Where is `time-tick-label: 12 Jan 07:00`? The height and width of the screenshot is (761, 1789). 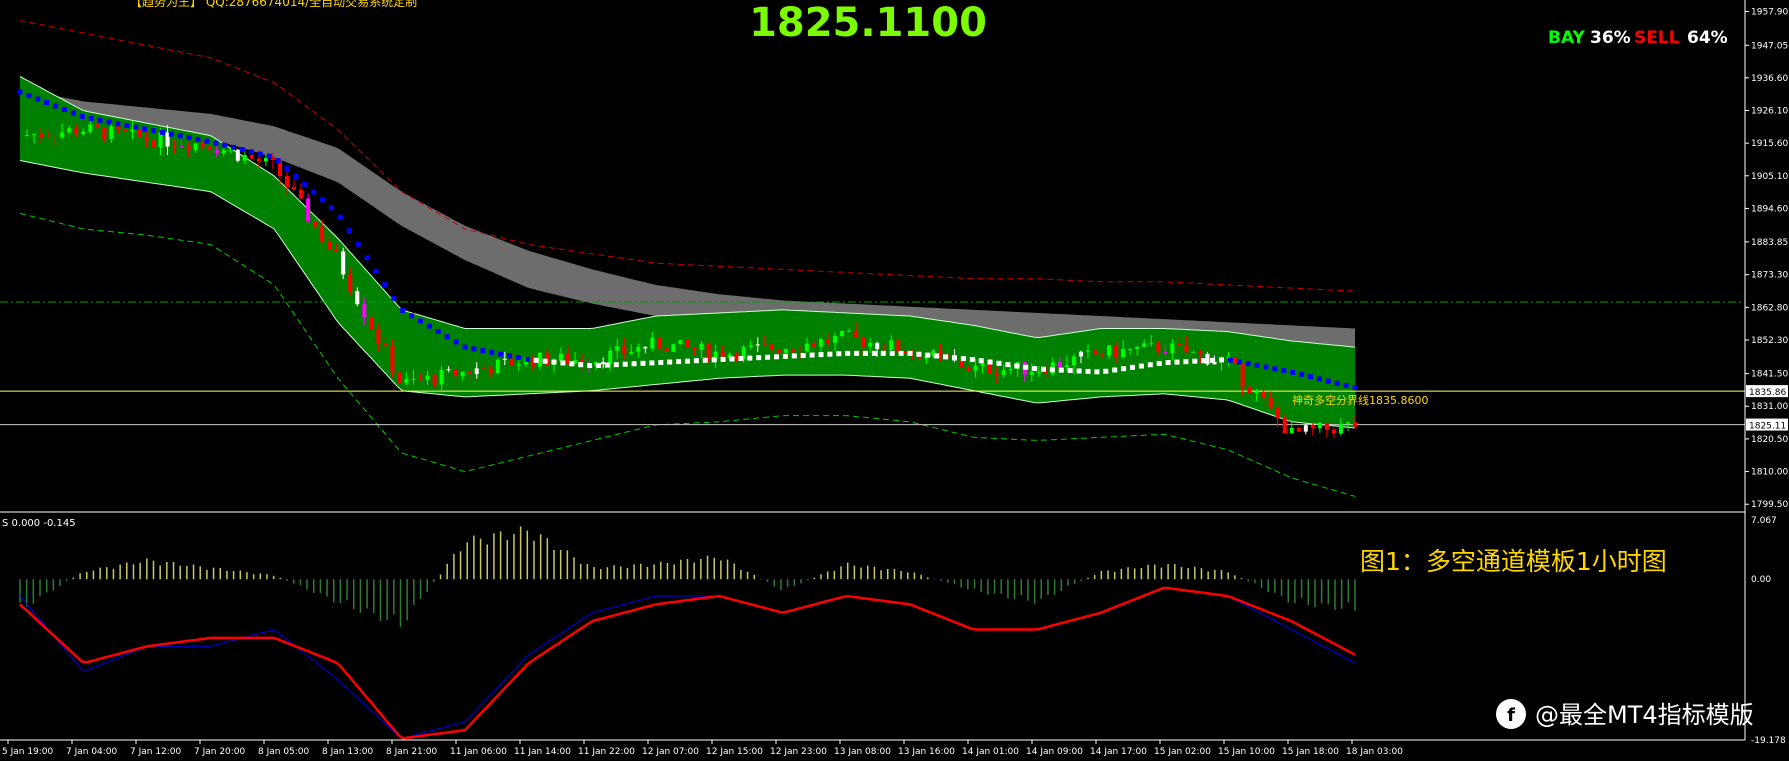 time-tick-label: 12 Jan 07:00 is located at coordinates (670, 752).